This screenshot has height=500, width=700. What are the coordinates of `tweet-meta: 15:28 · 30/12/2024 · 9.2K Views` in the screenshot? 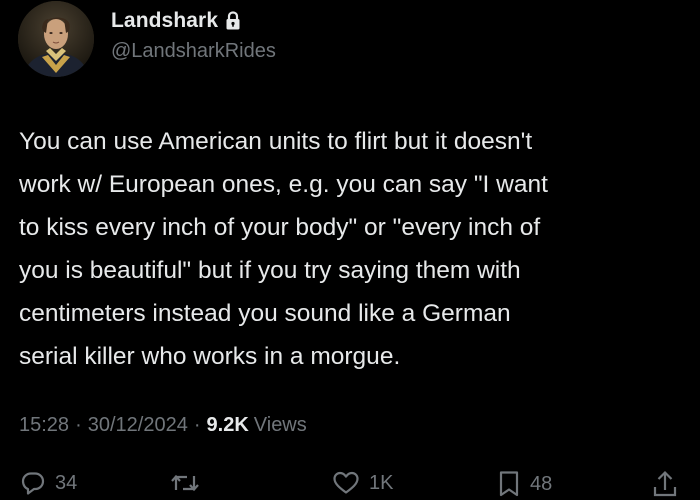 It's located at (163, 425).